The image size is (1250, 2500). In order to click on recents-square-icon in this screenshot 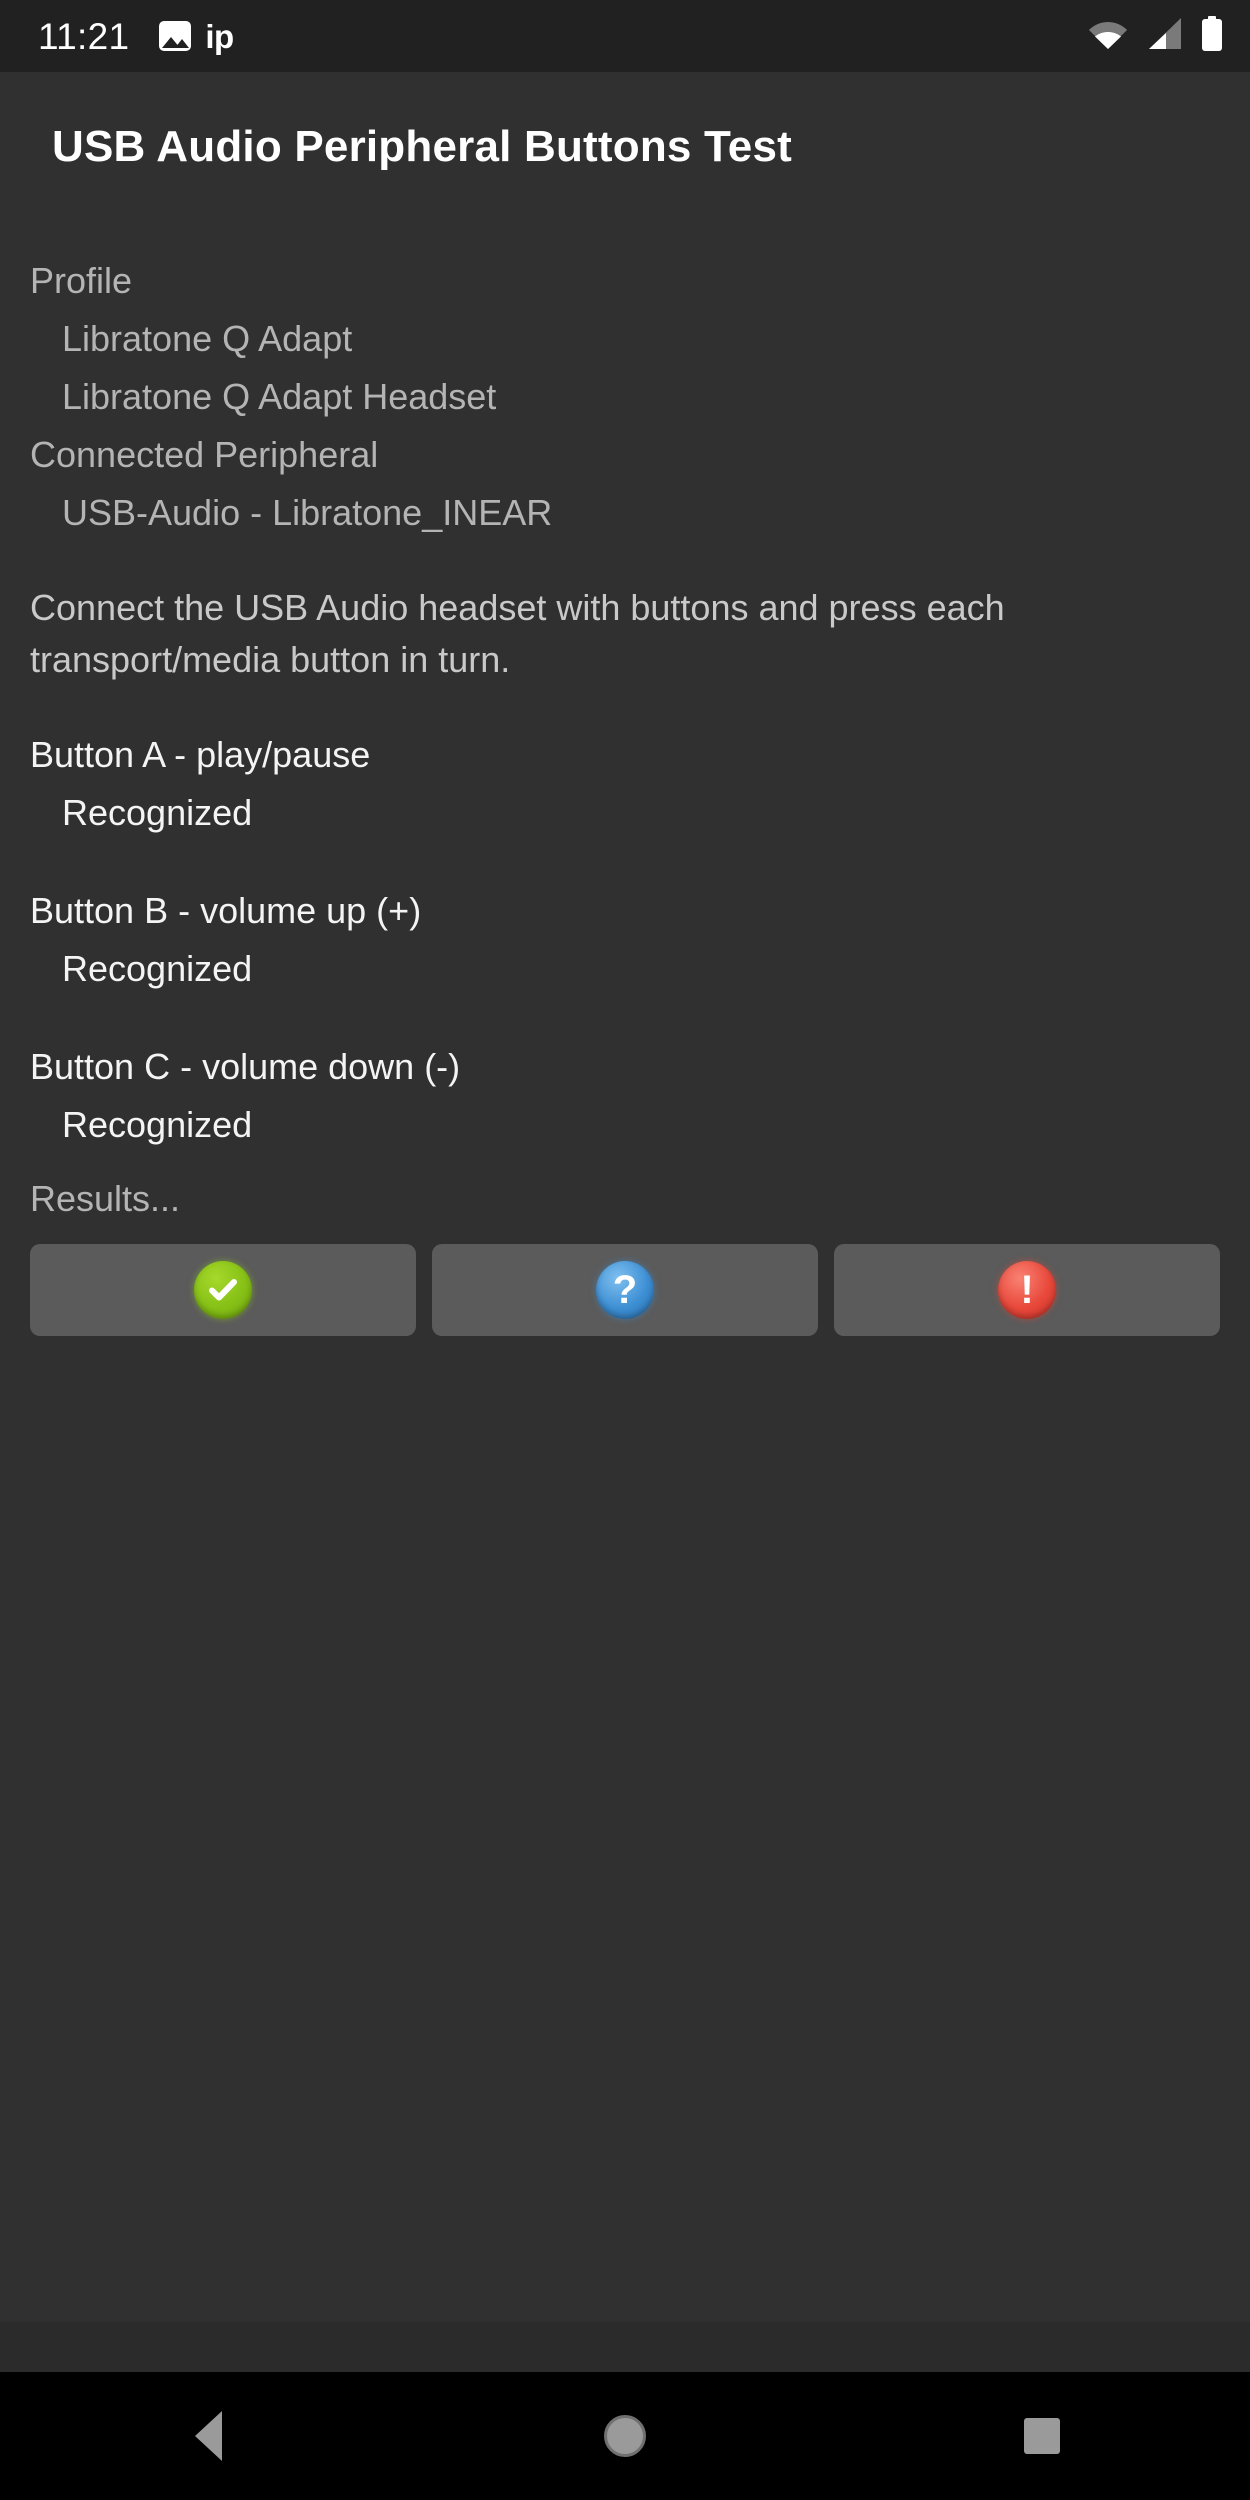, I will do `click(1041, 2436)`.